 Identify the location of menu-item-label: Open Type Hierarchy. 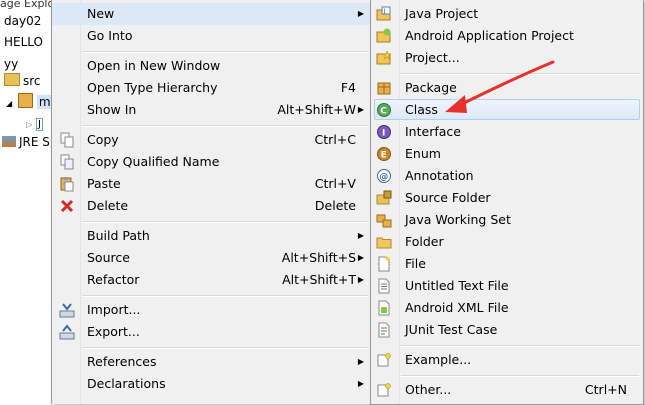
(152, 87).